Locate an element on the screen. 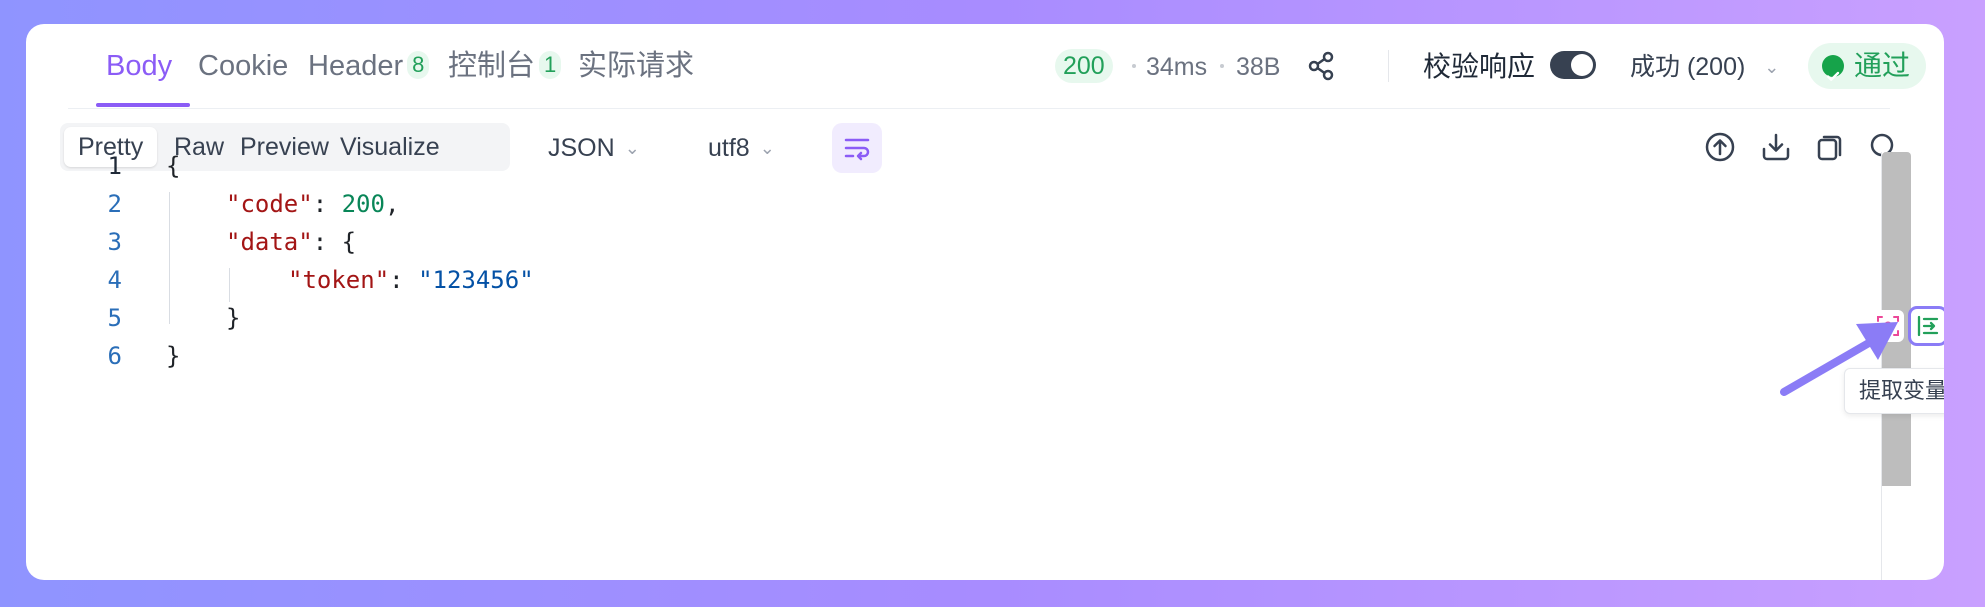 This screenshot has height=607, width=1985. tab-label: Header is located at coordinates (356, 66).